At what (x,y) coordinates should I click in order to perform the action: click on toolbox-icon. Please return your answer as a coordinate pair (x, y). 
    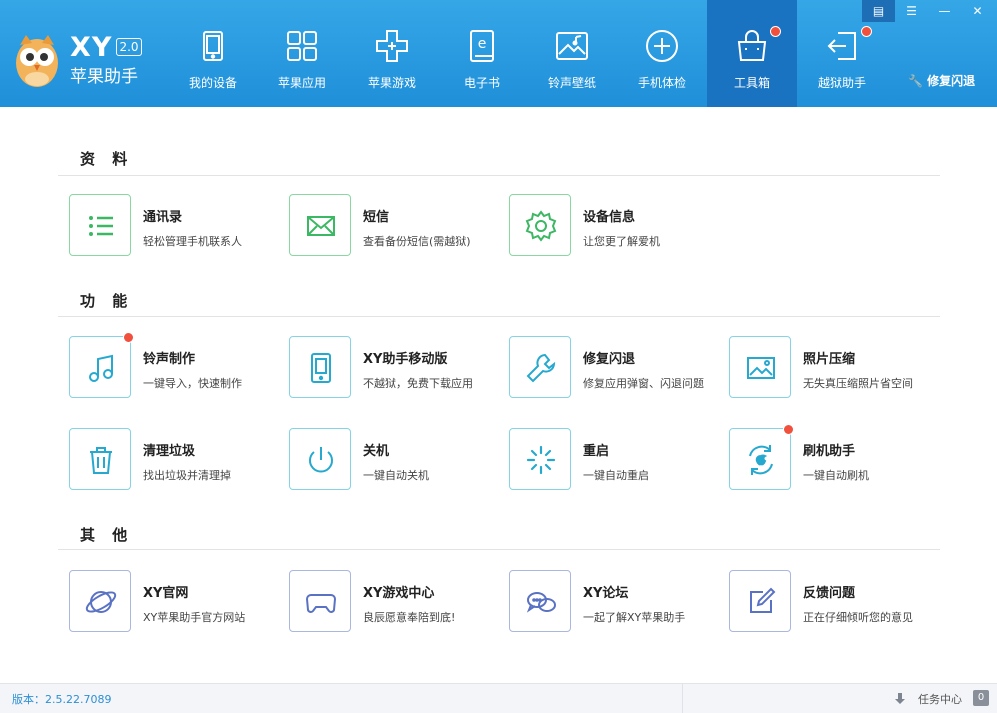
    Looking at the image, I should click on (752, 46).